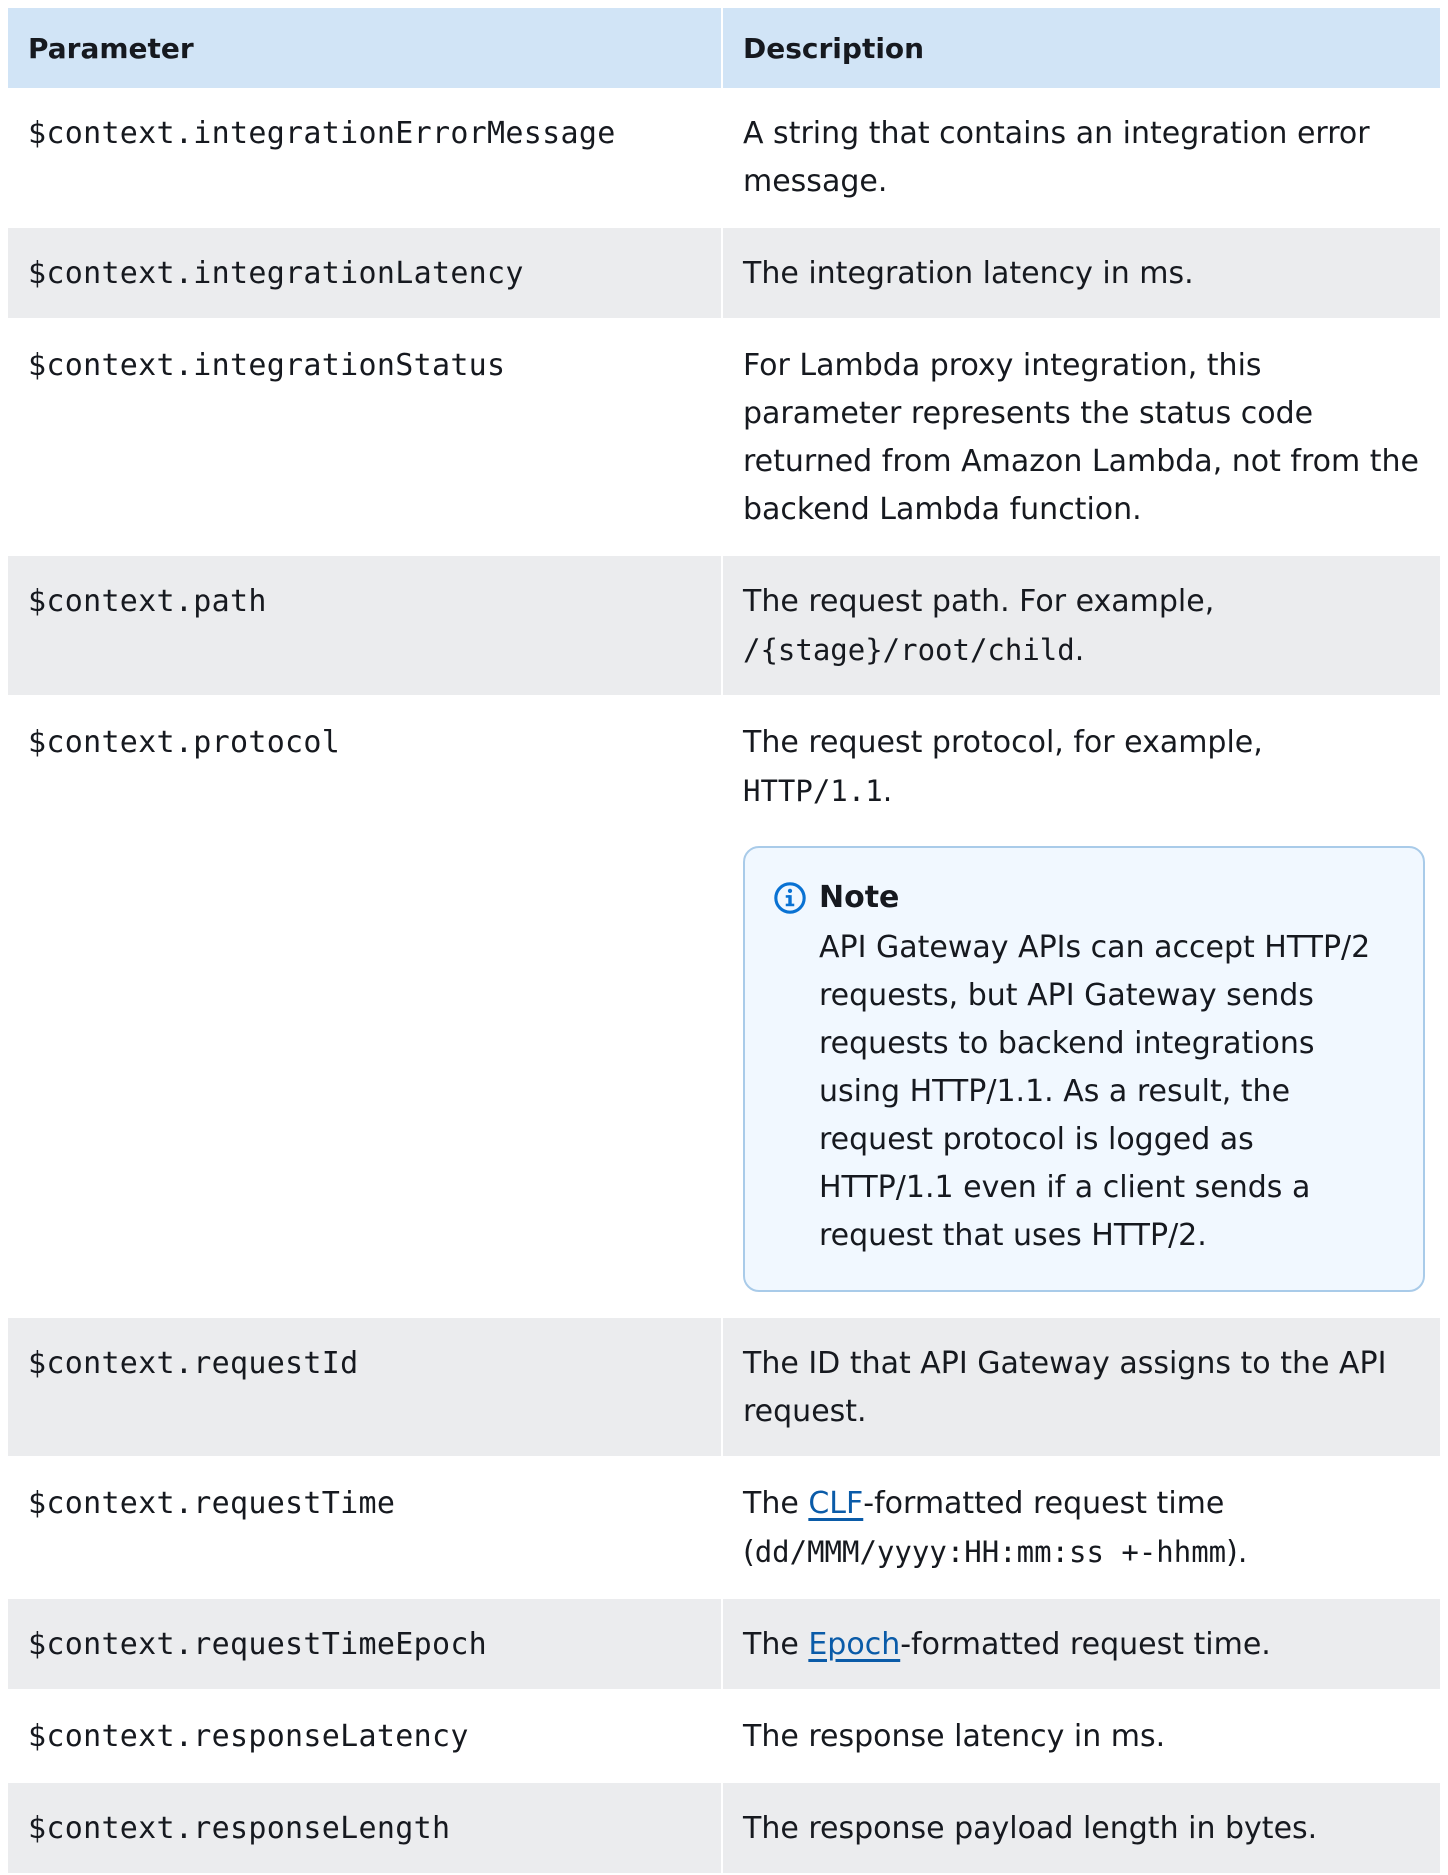  I want to click on parameter-name: $context.integrationLatency, so click(365, 274).